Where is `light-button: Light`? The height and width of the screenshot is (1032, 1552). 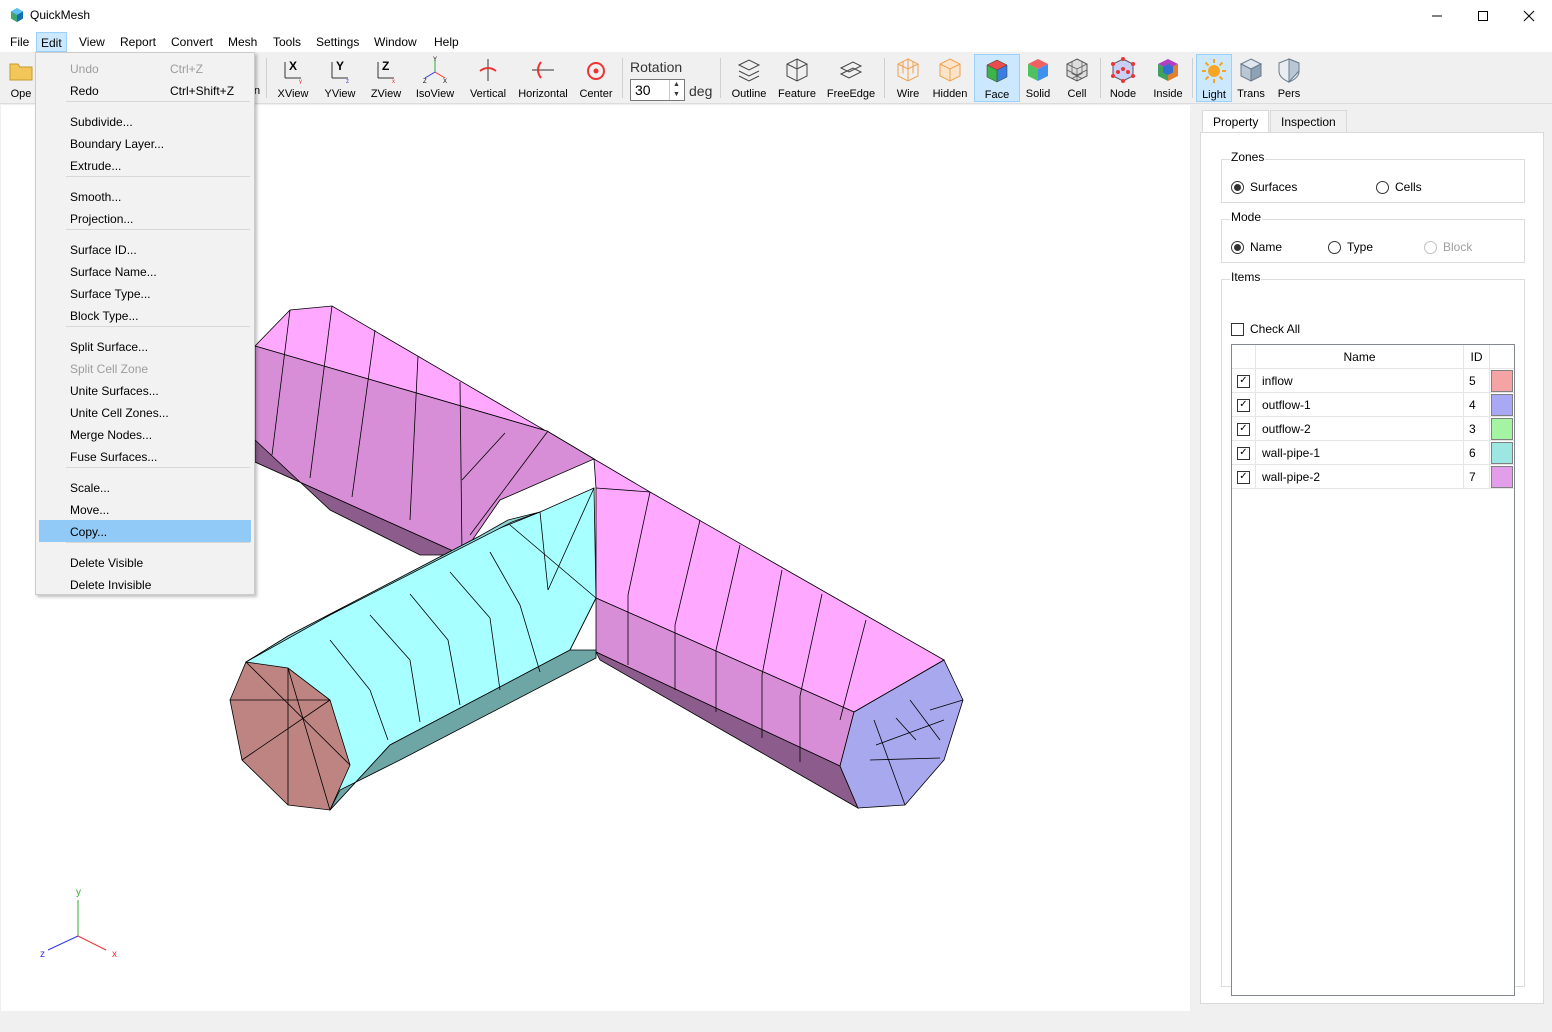 light-button: Light is located at coordinates (1214, 78).